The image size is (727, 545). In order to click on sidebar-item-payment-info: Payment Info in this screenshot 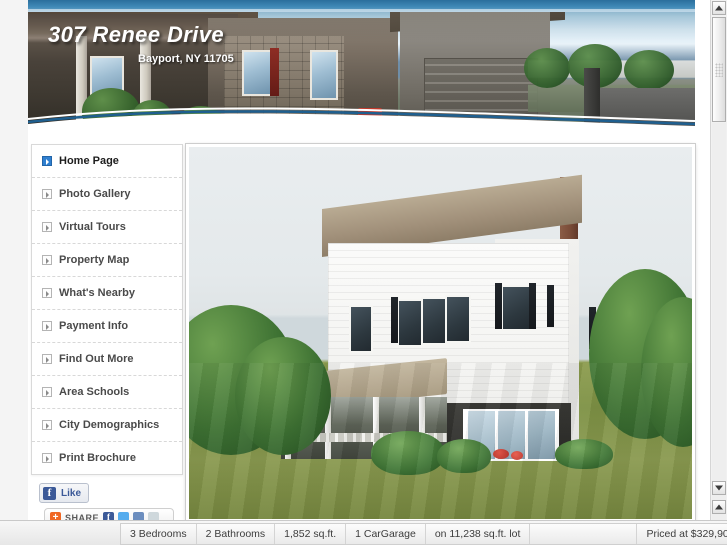, I will do `click(107, 326)`.